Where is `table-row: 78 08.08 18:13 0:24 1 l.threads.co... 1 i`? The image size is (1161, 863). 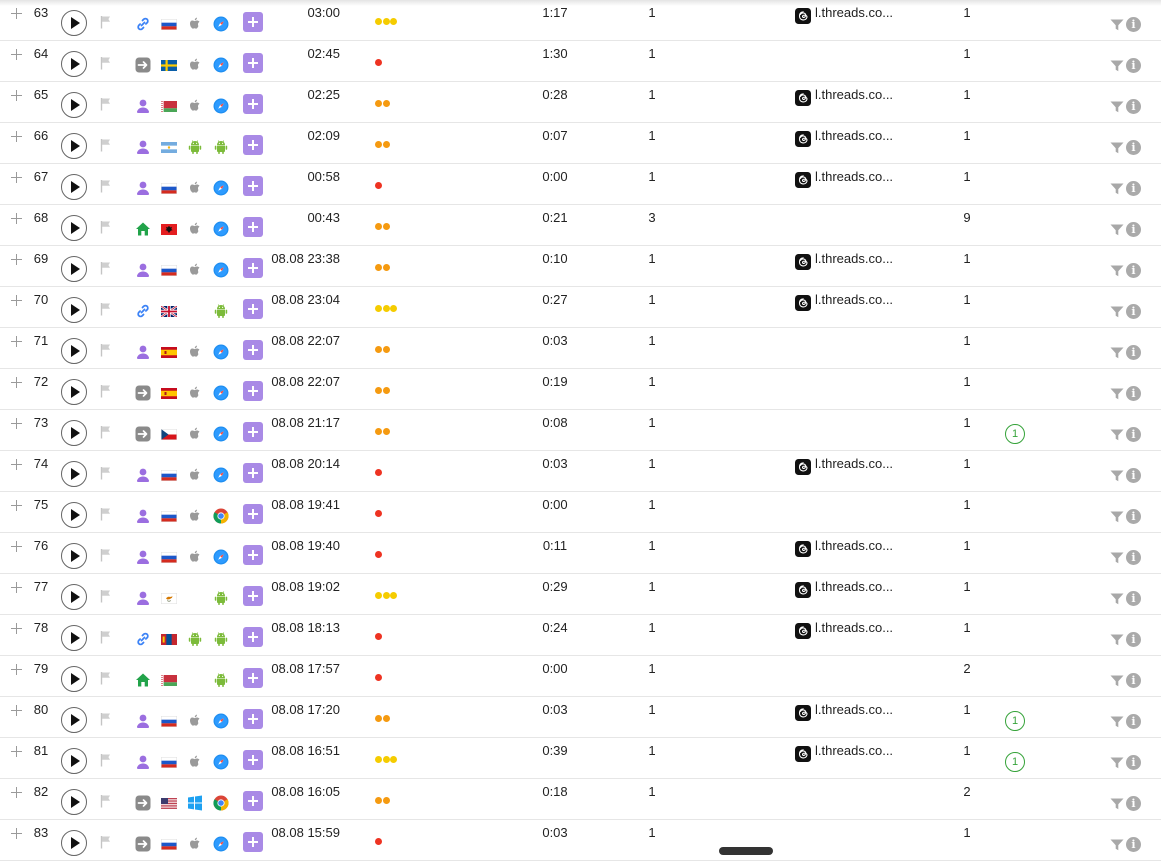 table-row: 78 08.08 18:13 0:24 1 l.threads.co... 1 i is located at coordinates (580, 635).